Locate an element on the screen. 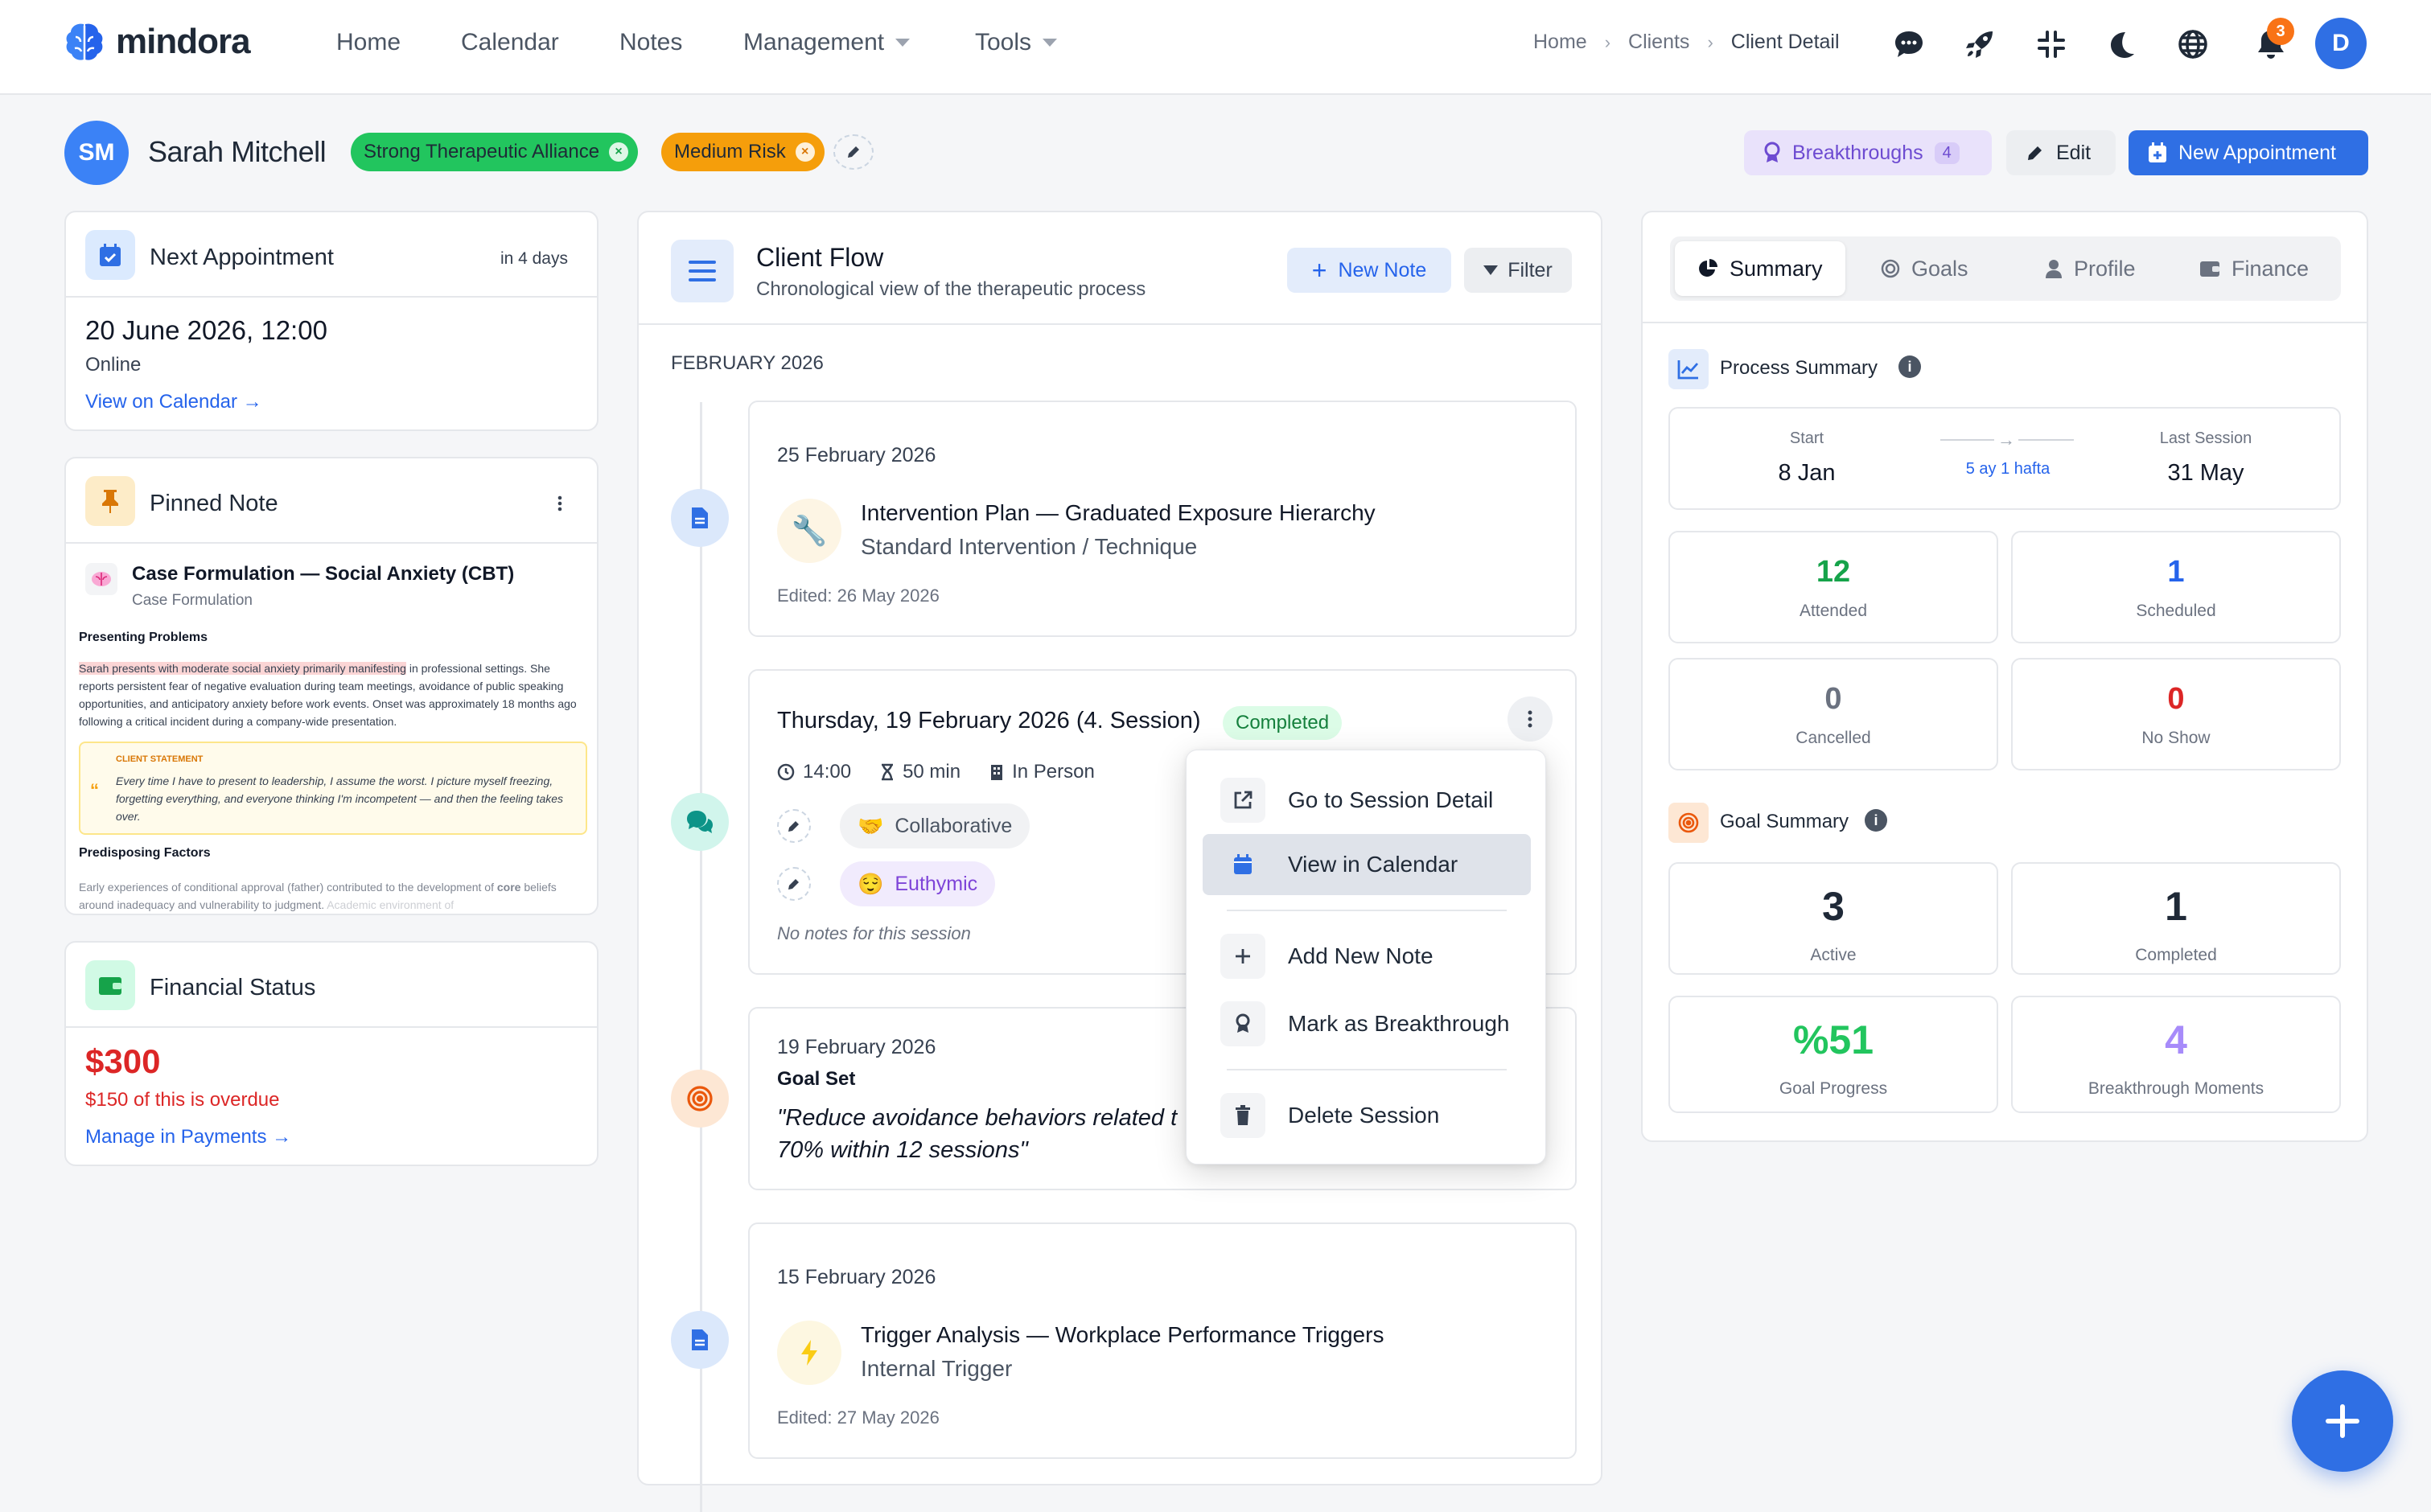  external-link-icon is located at coordinates (1242, 801).